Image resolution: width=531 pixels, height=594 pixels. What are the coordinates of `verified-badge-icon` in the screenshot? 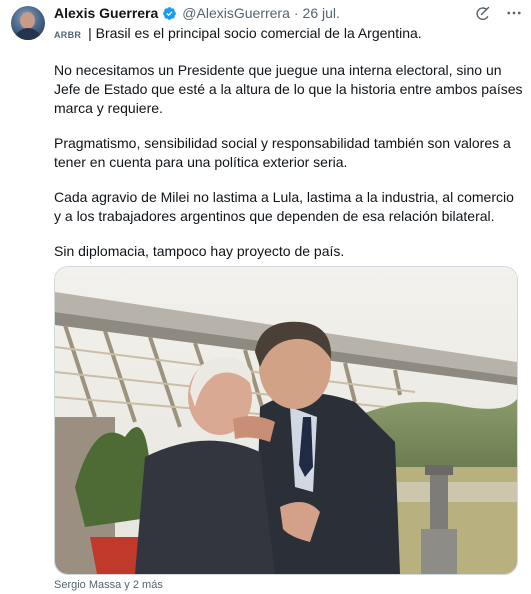 It's located at (170, 13).